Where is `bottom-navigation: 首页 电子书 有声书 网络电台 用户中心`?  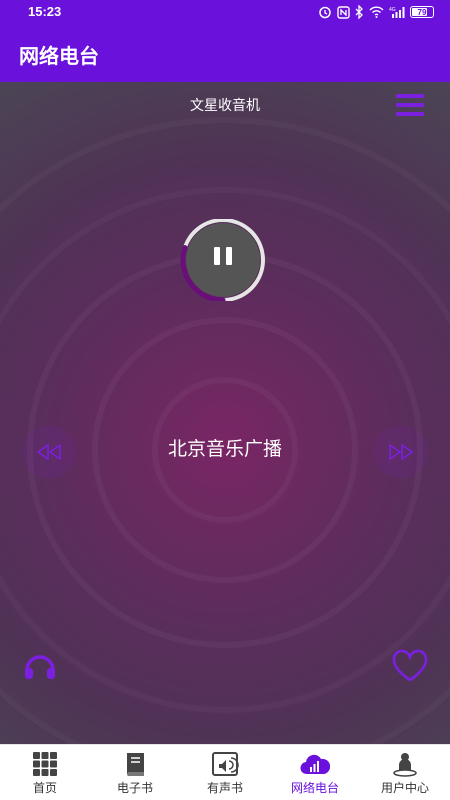
bottom-navigation: 首页 电子书 有声书 网络电台 用户中心 is located at coordinates (225, 772).